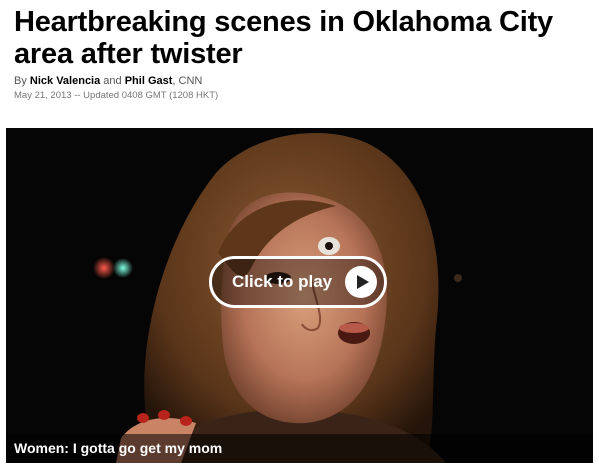 The height and width of the screenshot is (467, 599). Describe the element at coordinates (118, 448) in the screenshot. I see `video-caption: Women: I gotta go get my mom` at that location.